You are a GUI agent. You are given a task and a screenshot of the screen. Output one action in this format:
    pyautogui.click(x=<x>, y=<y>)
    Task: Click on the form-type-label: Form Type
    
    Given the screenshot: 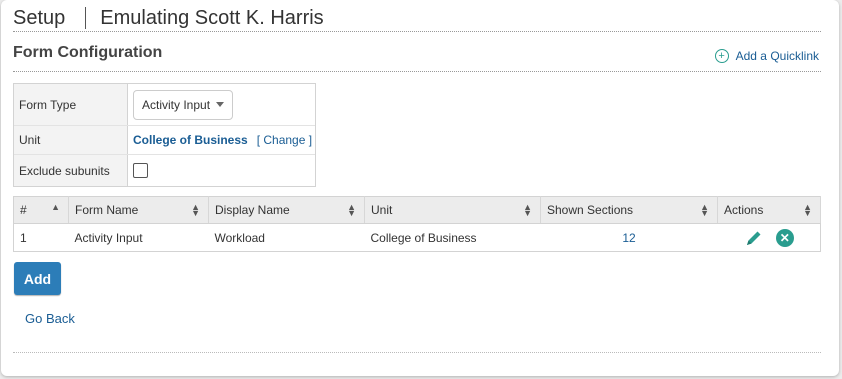 What is the action you would take?
    pyautogui.click(x=71, y=104)
    